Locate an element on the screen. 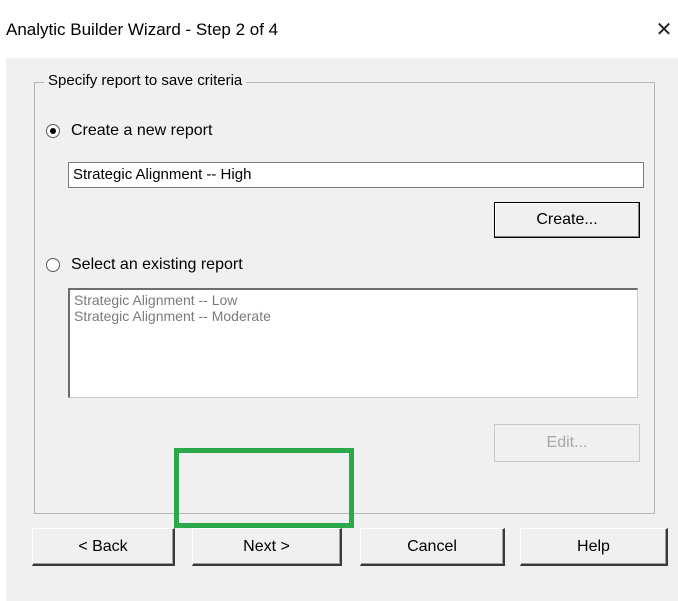  new-report-name-input: Strategic Alignment -- High is located at coordinates (356, 175).